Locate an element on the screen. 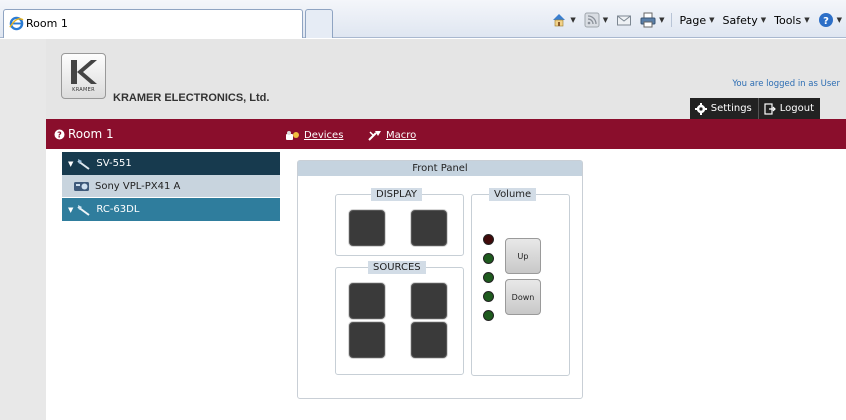 Image resolution: width=846 pixels, height=420 pixels. devices-label: Devices is located at coordinates (324, 135).